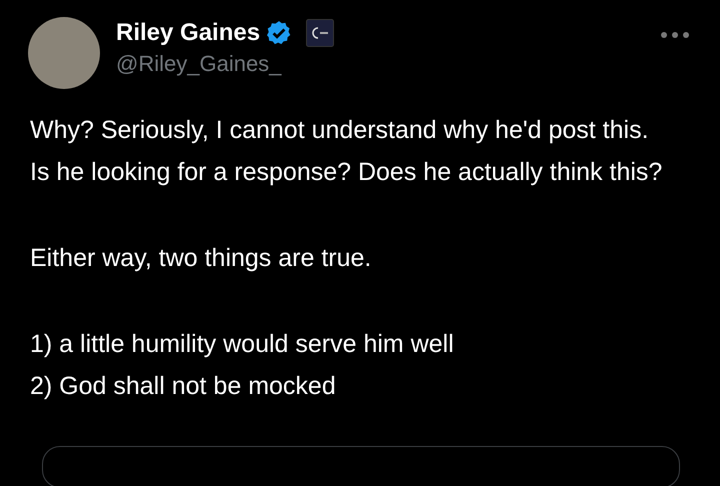  I want to click on post-paragraph: 1) a little humility would serve him well 2) God shall not be mocked, so click(242, 365).